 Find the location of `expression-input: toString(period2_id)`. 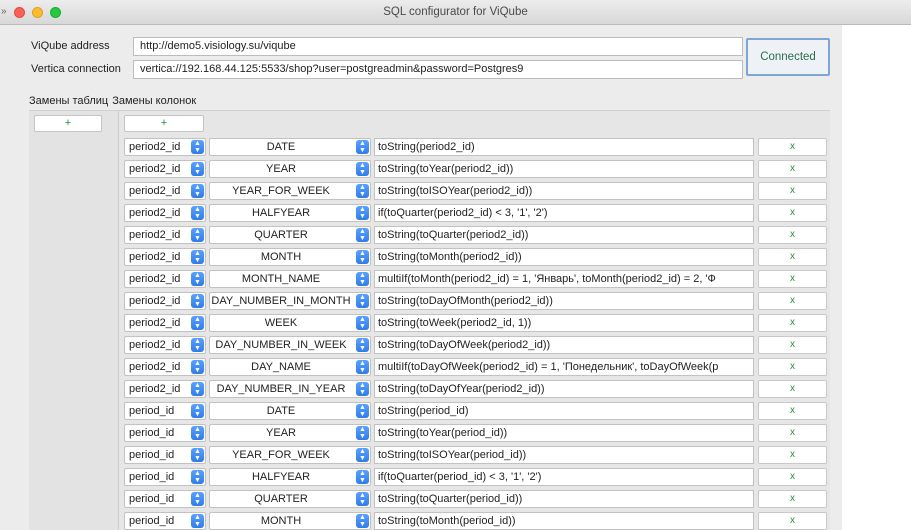

expression-input: toString(period2_id) is located at coordinates (564, 147).